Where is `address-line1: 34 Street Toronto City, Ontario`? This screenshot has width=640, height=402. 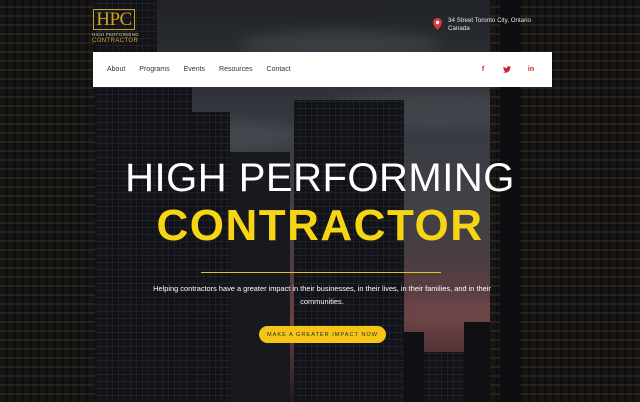
address-line1: 34 Street Toronto City, Ontario is located at coordinates (489, 20).